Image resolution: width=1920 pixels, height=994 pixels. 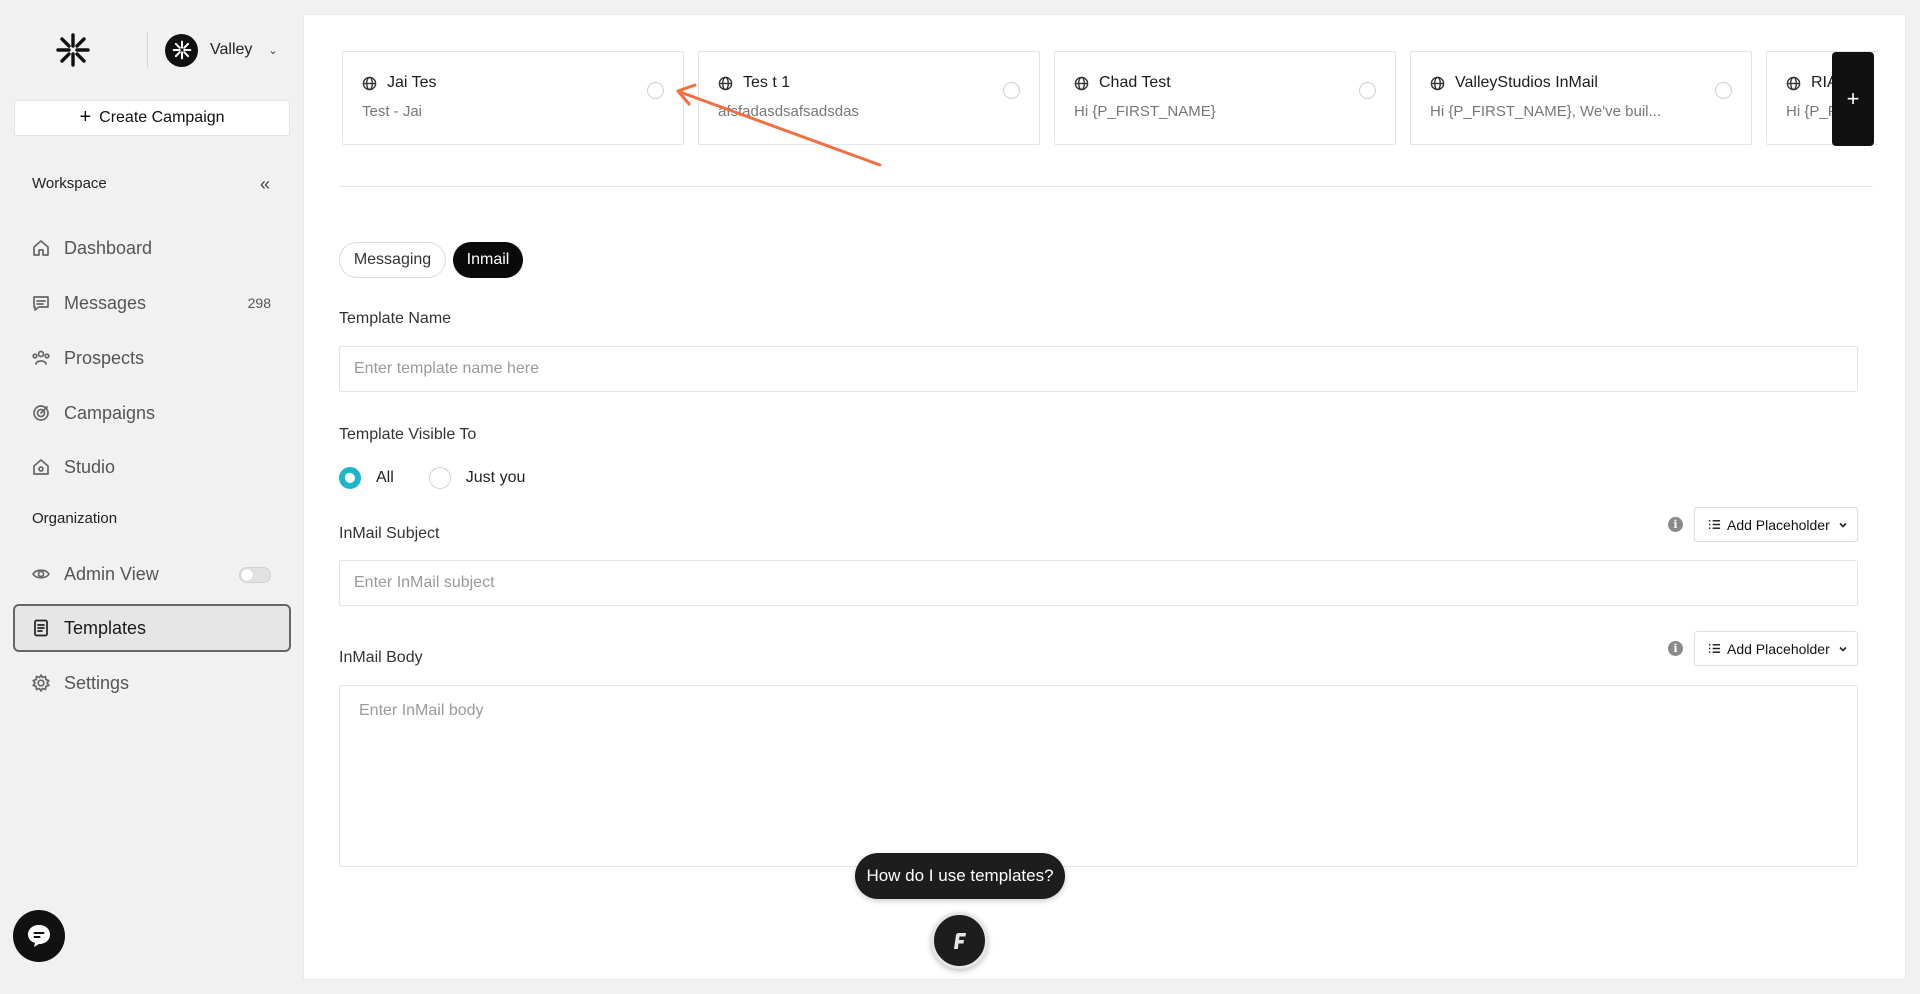 I want to click on body-add-placeholder-button: Add Placeholder, so click(x=1776, y=648).